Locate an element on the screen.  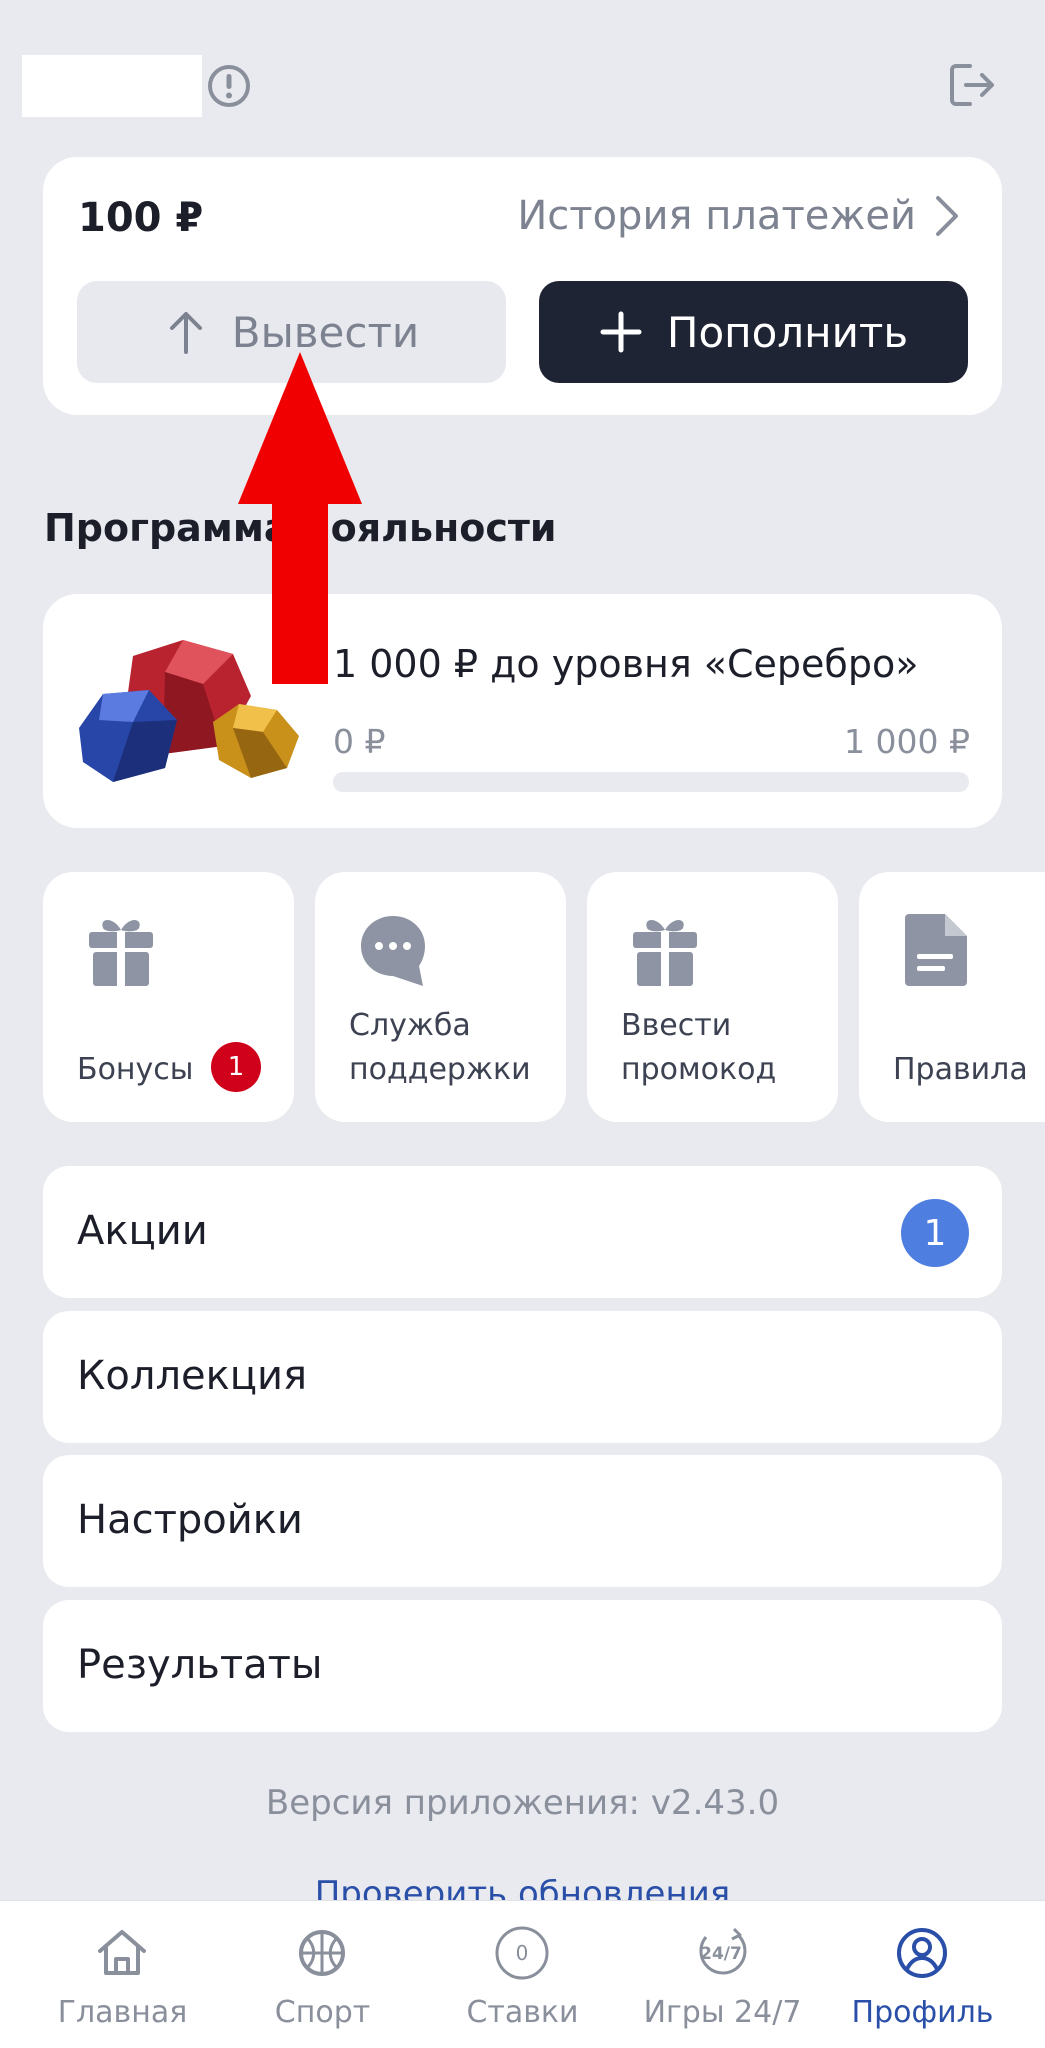
bonuses-count-badge: 1 is located at coordinates (236, 1067).